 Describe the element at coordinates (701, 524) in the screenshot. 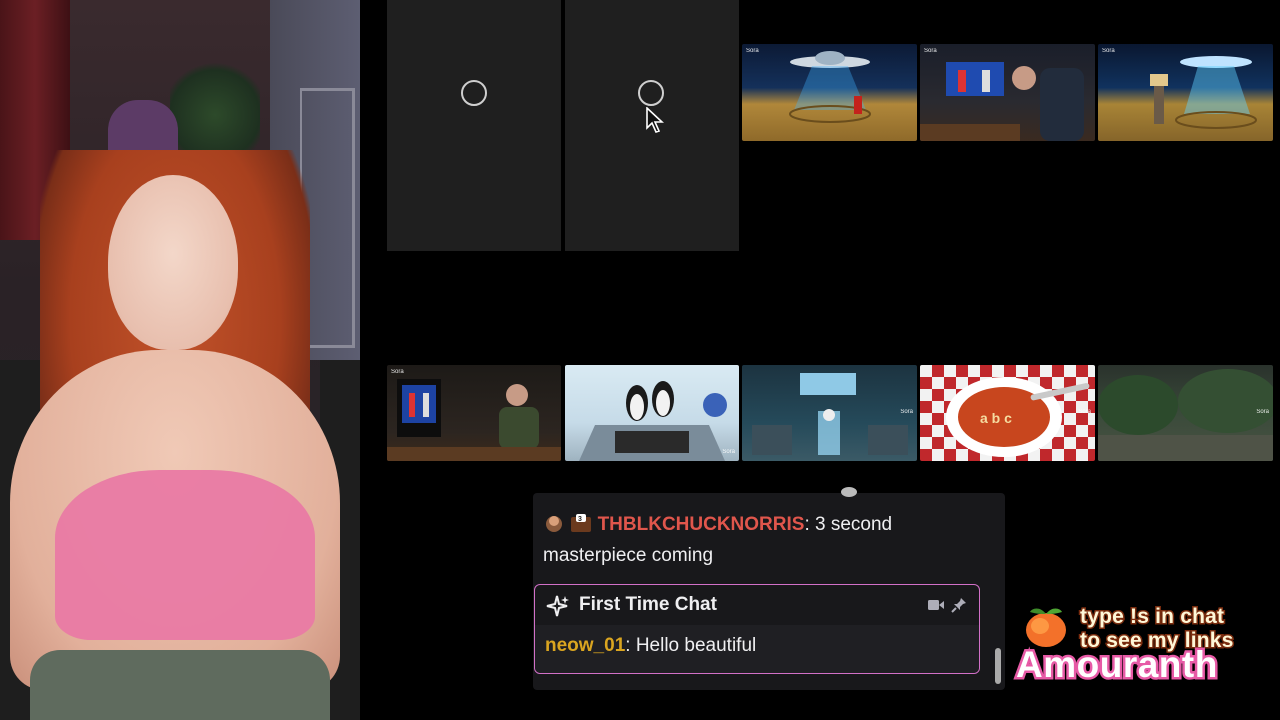

I see `chat-username: THBLKCHUCKNORRIS` at that location.